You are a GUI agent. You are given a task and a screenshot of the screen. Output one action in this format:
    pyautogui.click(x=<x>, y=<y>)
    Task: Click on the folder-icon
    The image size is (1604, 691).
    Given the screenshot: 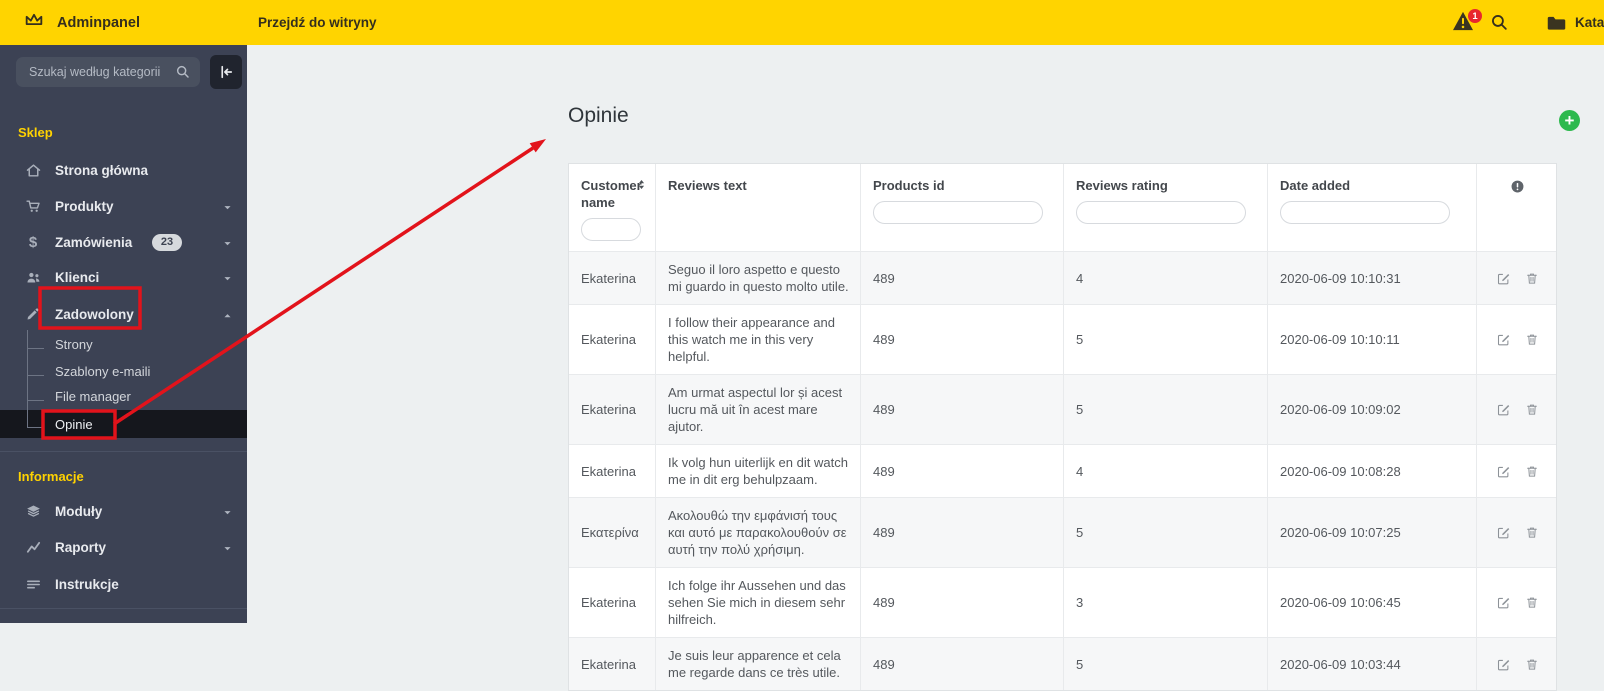 What is the action you would take?
    pyautogui.click(x=1556, y=23)
    